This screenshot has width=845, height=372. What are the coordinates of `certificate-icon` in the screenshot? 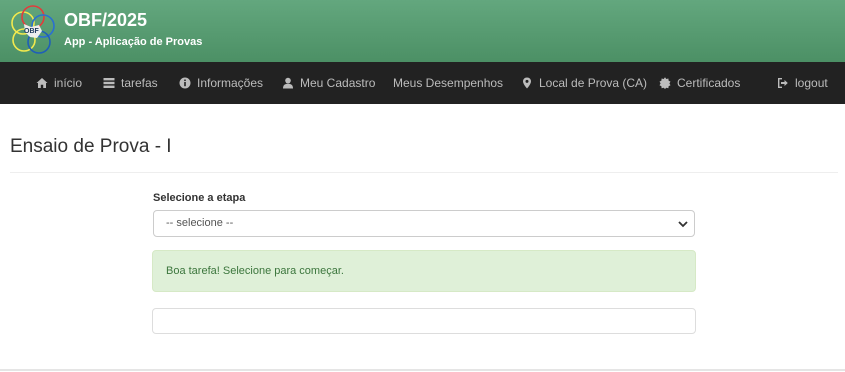 It's located at (665, 83).